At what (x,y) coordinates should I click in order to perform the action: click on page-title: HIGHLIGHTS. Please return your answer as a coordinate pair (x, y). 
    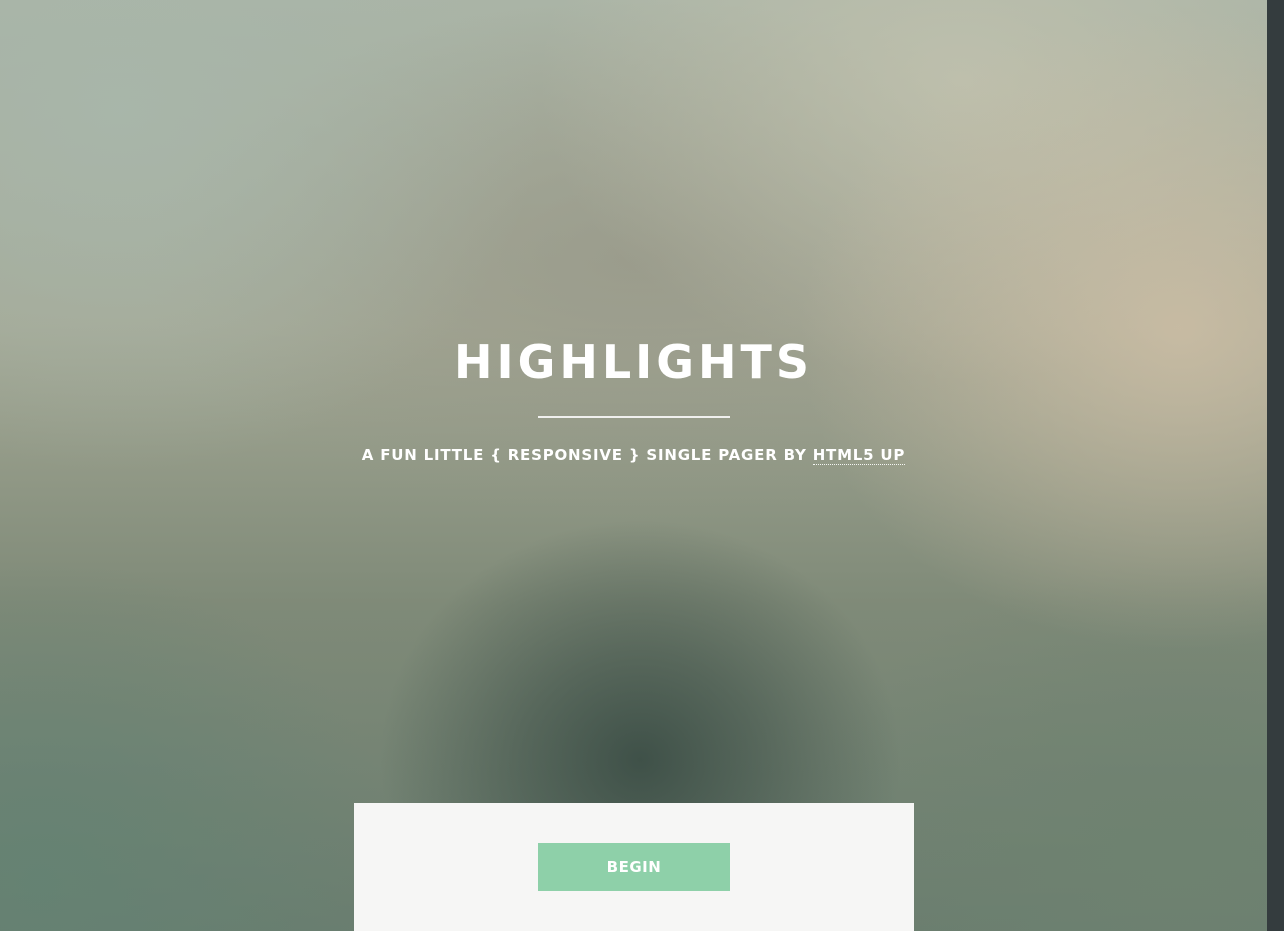
    Looking at the image, I should click on (633, 362).